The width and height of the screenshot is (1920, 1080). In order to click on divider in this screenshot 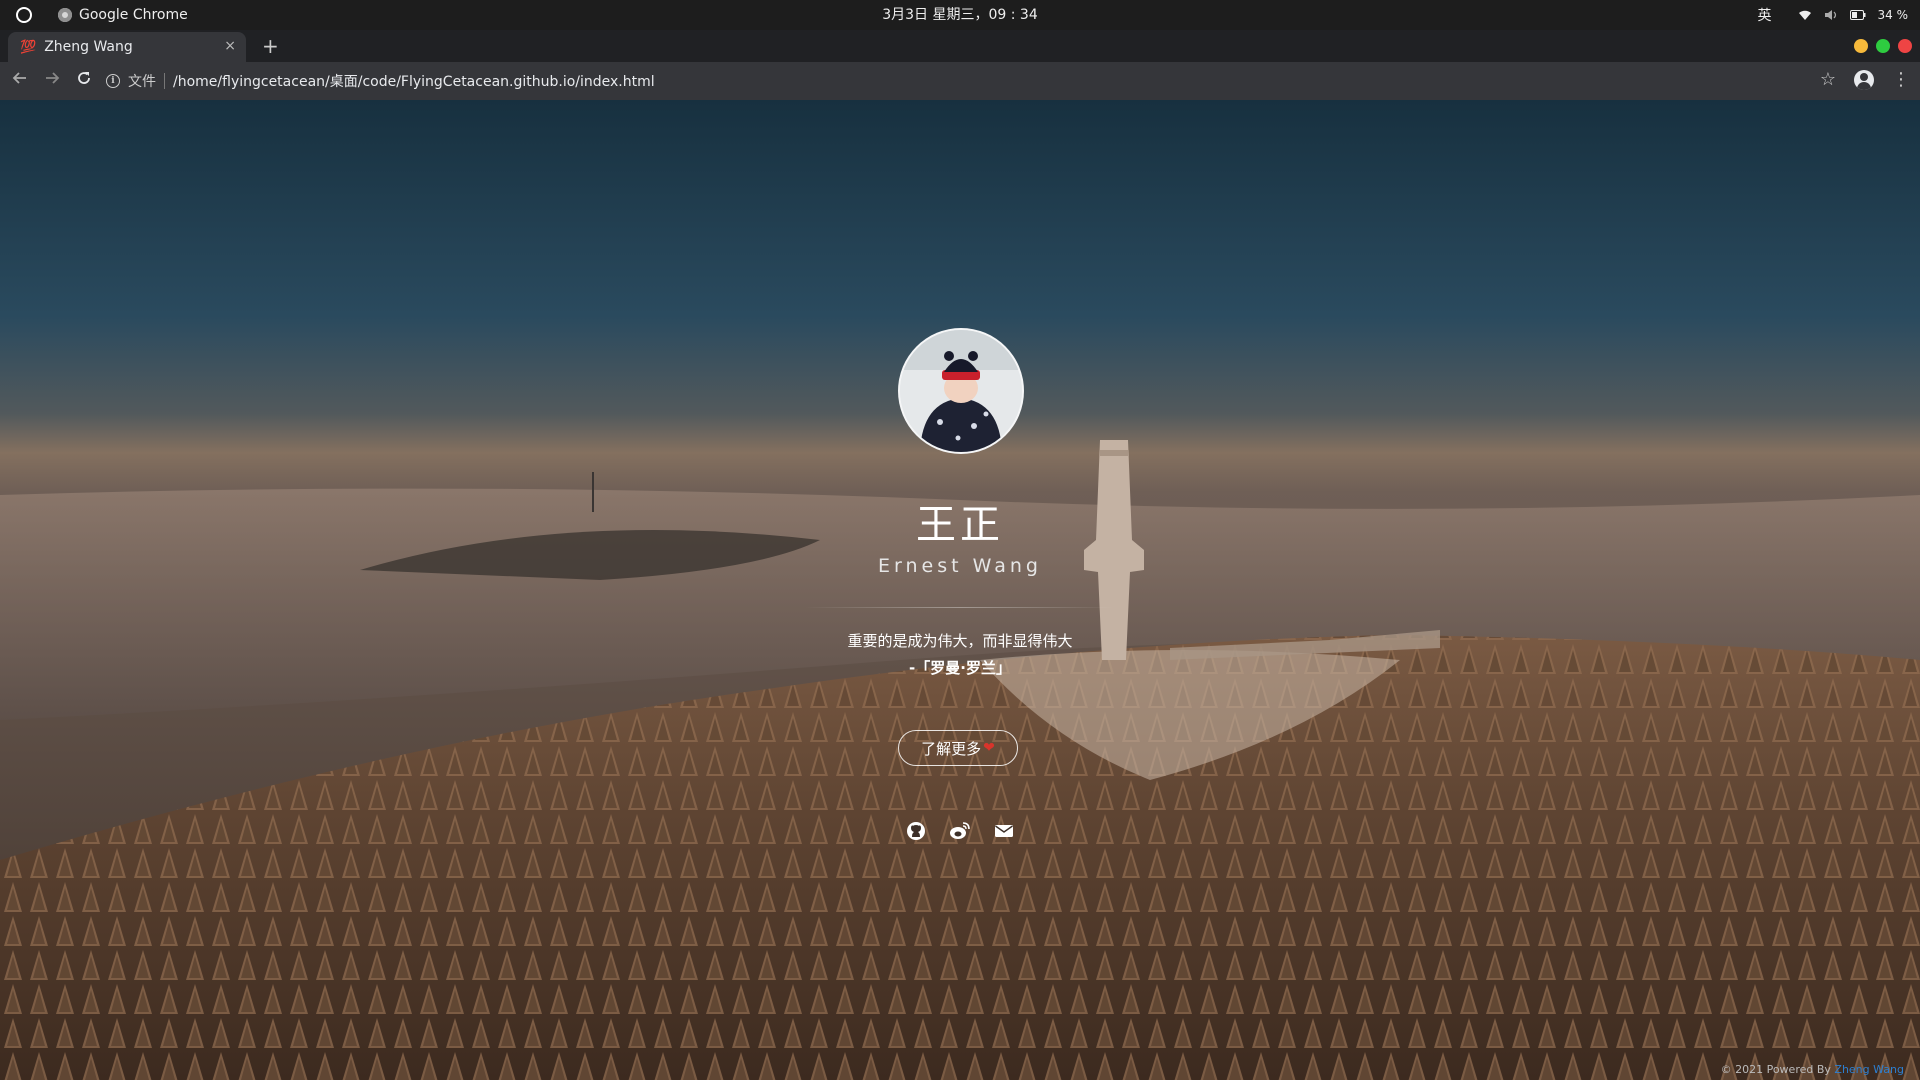, I will do `click(960, 607)`.